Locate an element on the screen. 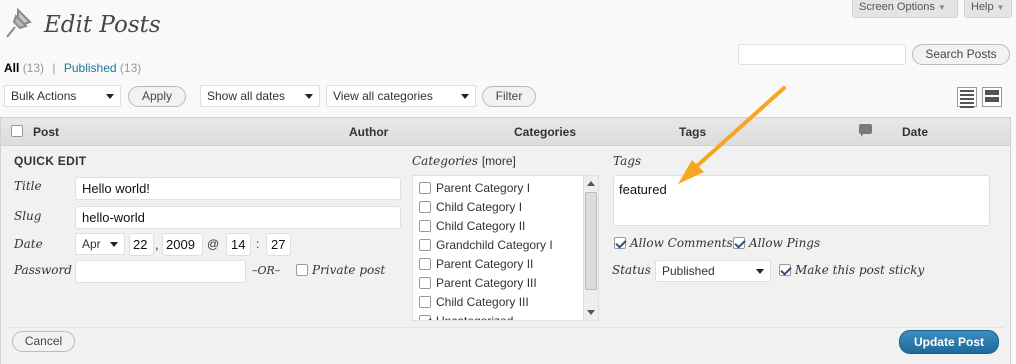 This screenshot has height=364, width=1016. search-posts-button: Search Posts is located at coordinates (961, 54).